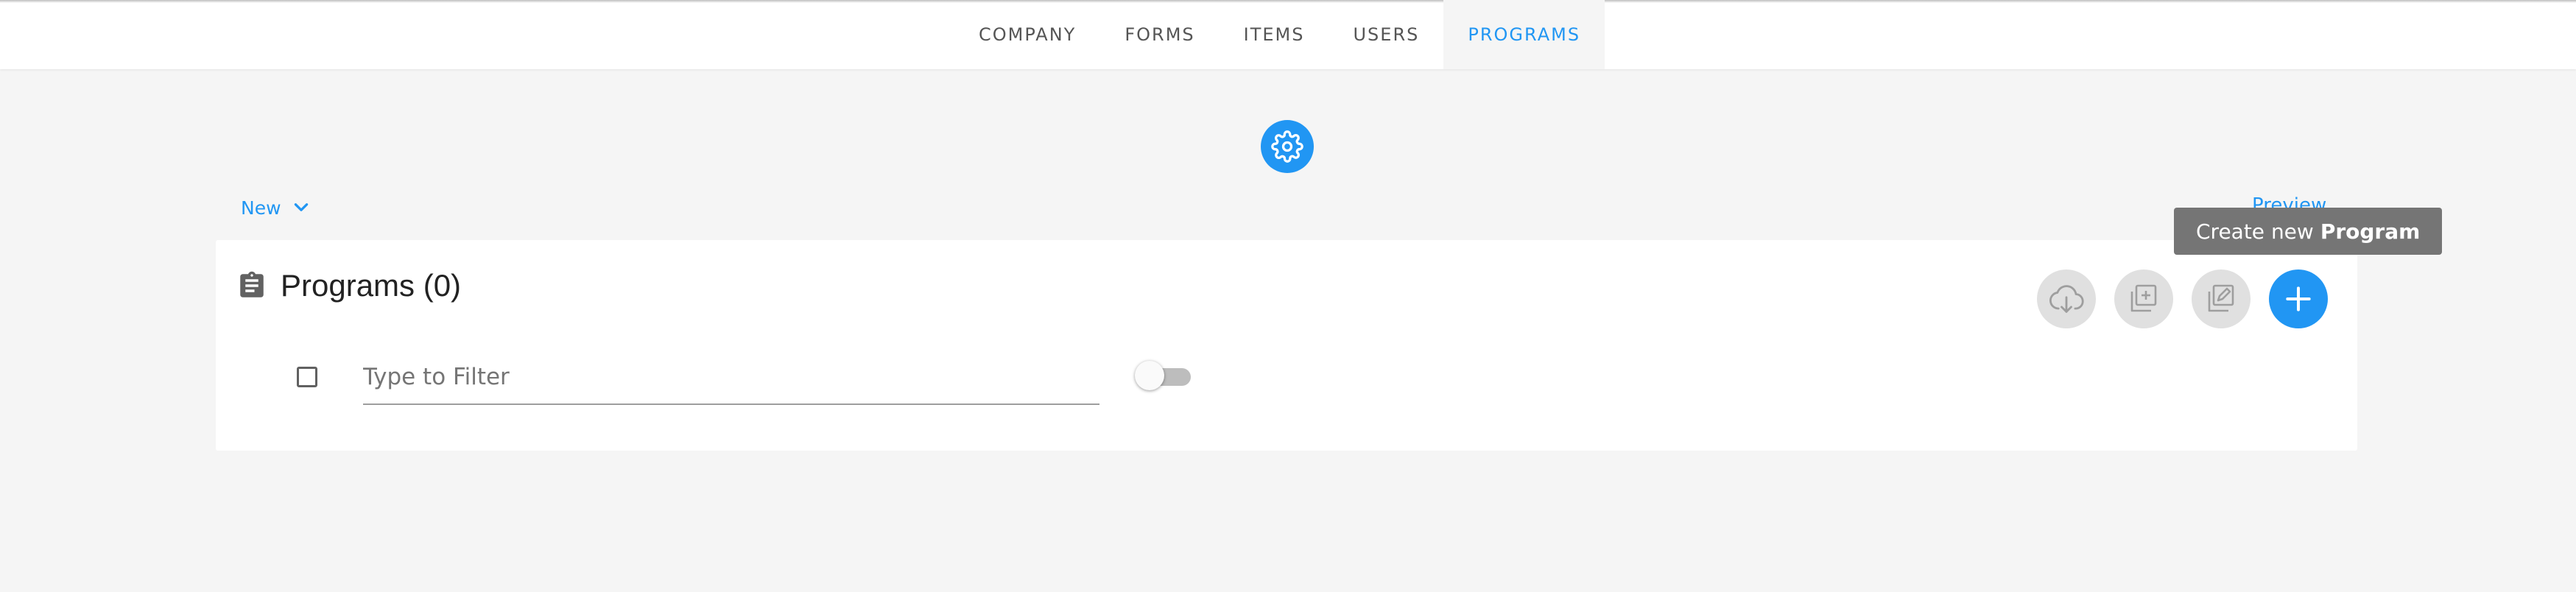 The image size is (2576, 592). I want to click on duplicate-icon, so click(2143, 298).